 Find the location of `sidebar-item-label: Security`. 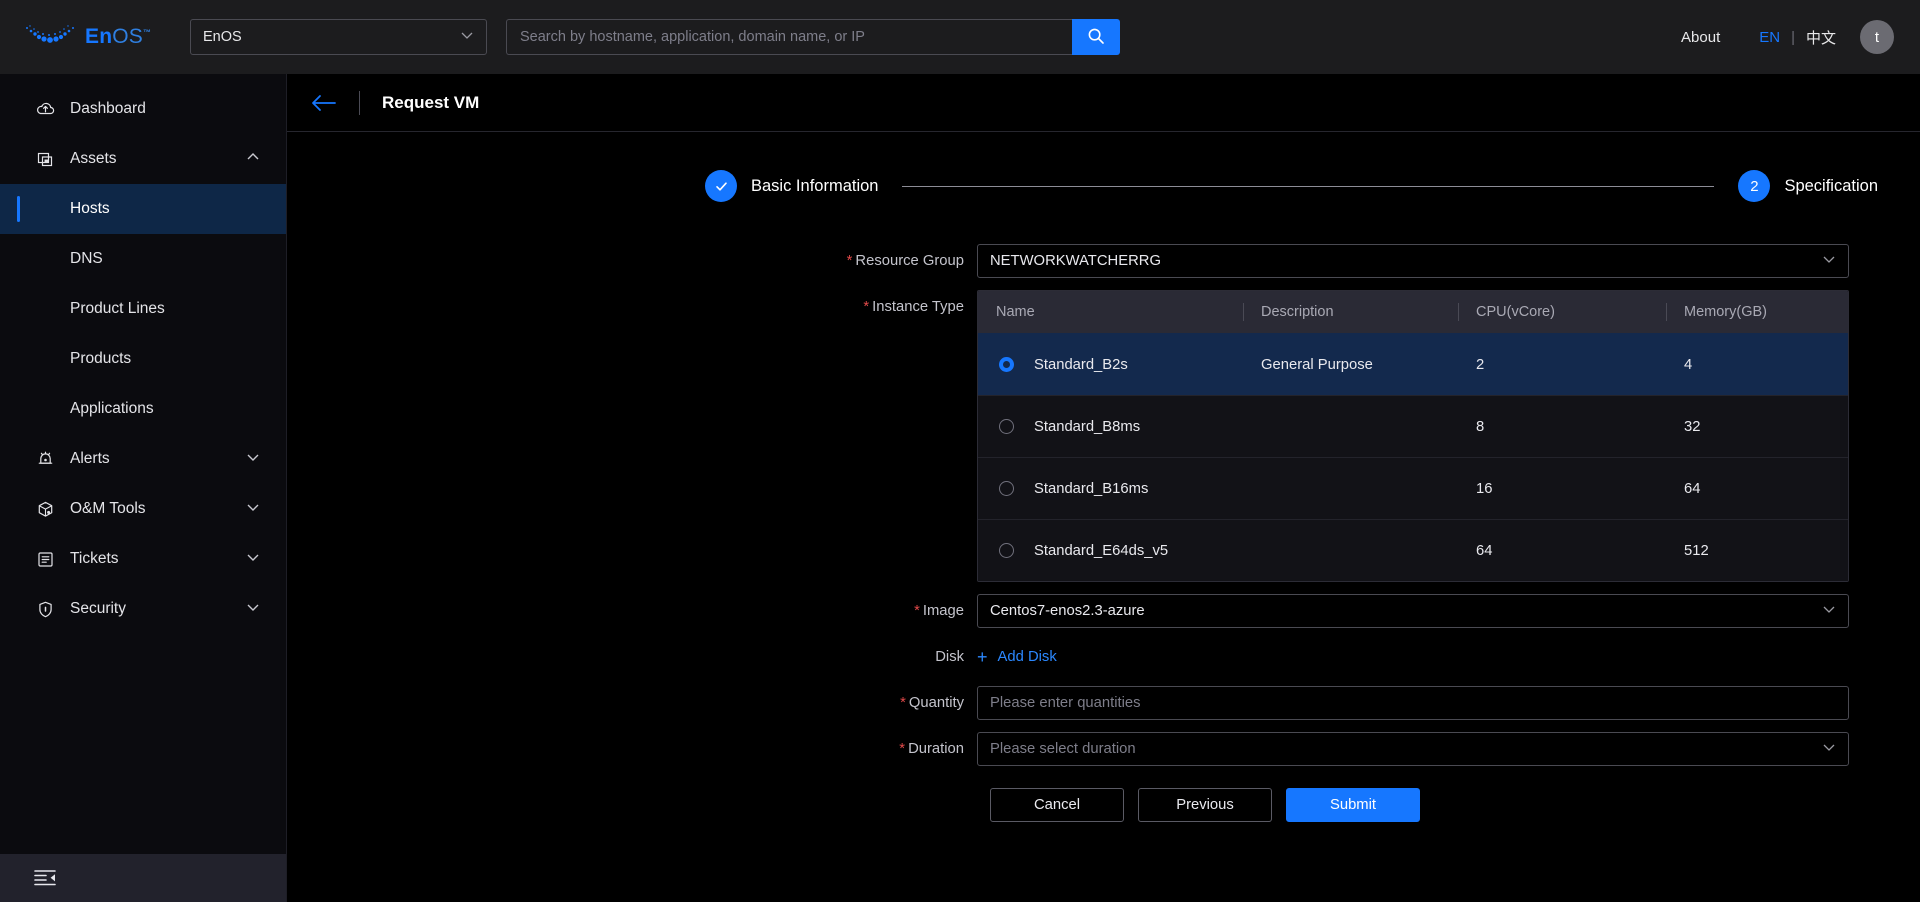

sidebar-item-label: Security is located at coordinates (98, 608).